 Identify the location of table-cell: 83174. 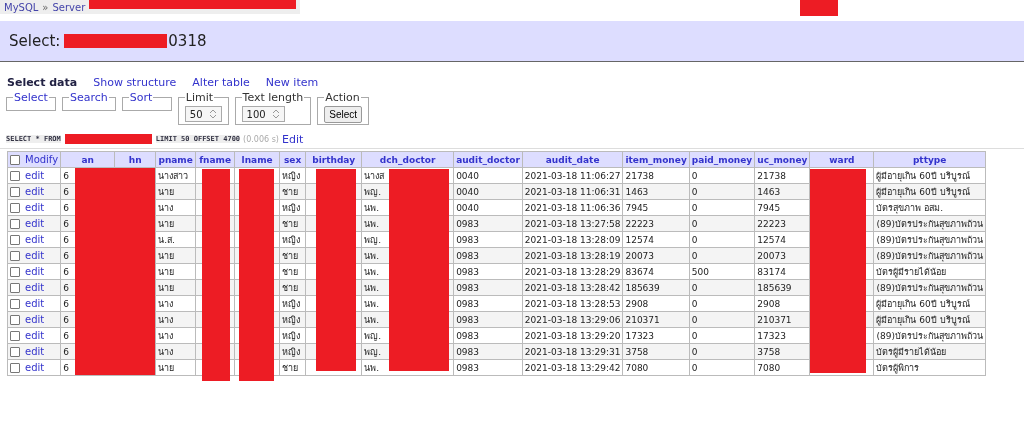
(782, 271).